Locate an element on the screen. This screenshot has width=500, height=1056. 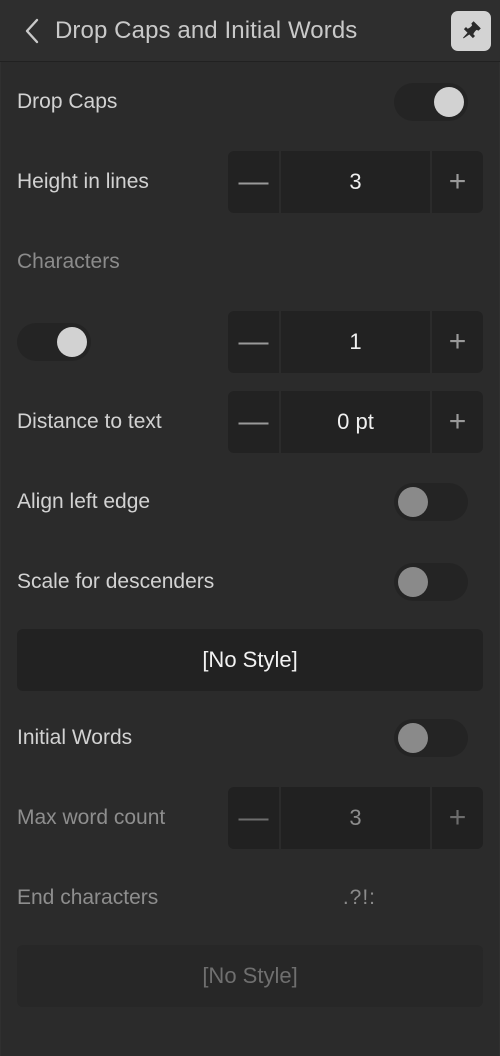
distance-to-text-label: Distance to text is located at coordinates (89, 421).